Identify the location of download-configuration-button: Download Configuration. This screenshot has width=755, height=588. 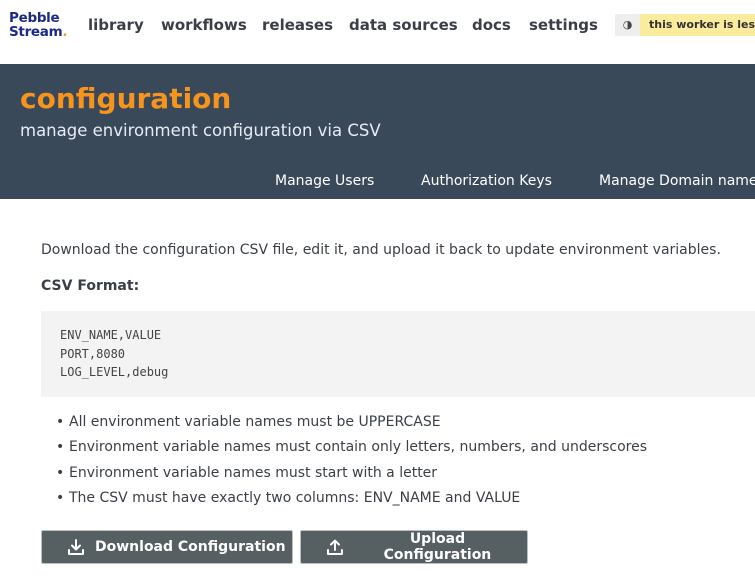
(167, 547).